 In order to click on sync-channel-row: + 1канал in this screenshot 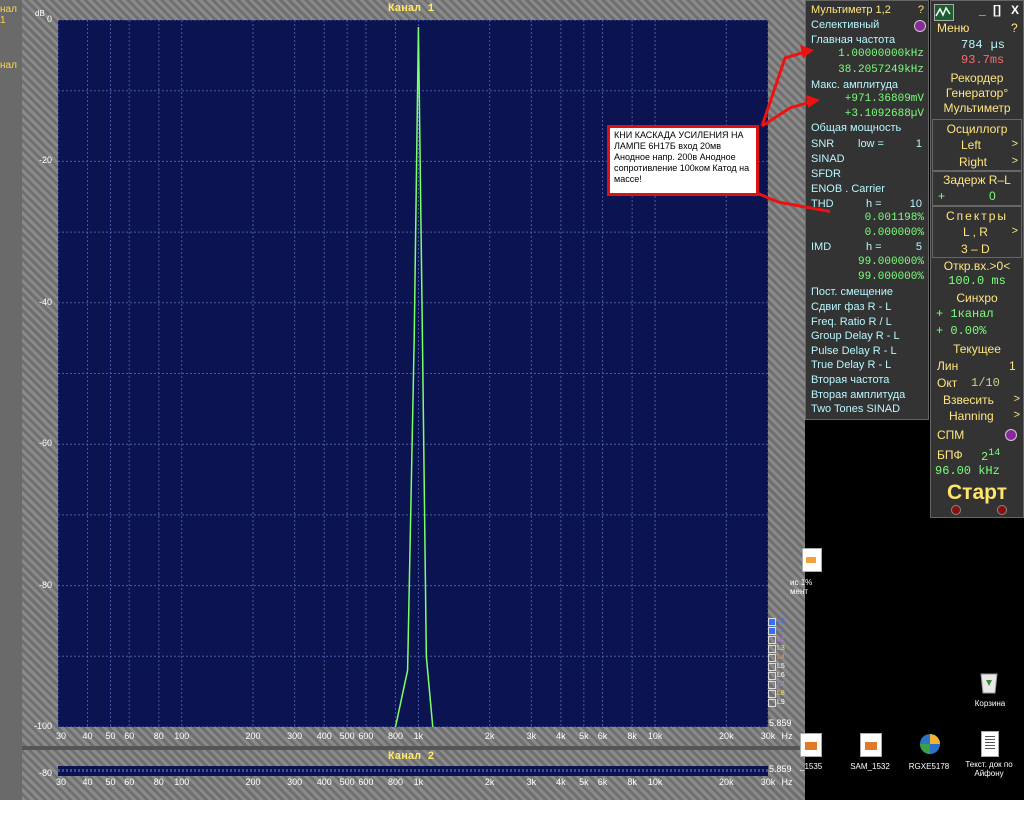, I will do `click(979, 314)`.